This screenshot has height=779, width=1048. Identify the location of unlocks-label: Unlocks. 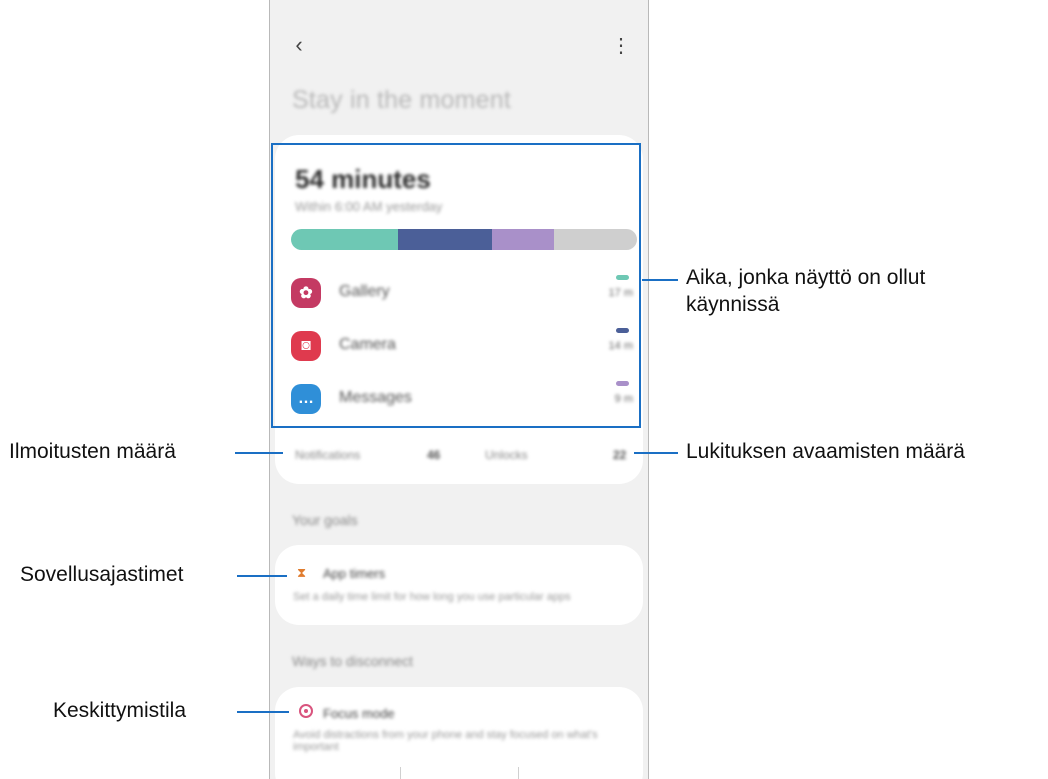
(506, 455).